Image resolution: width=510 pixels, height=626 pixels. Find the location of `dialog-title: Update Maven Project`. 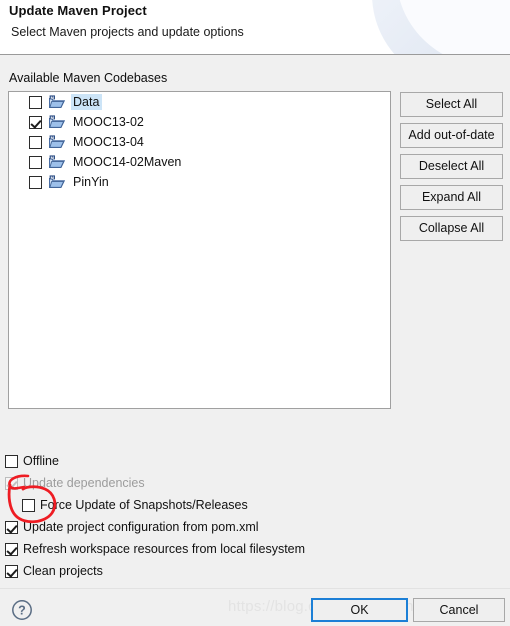

dialog-title: Update Maven Project is located at coordinates (78, 10).